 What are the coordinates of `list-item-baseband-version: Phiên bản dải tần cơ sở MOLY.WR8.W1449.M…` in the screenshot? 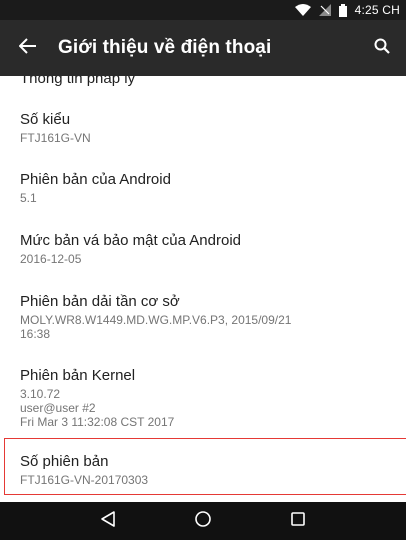 It's located at (203, 316).